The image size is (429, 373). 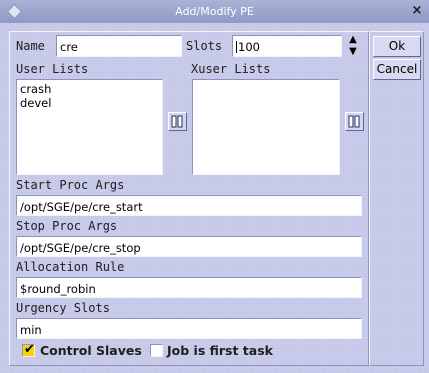 What do you see at coordinates (189, 246) in the screenshot?
I see `stop-proc-args-field: /opt/SGE/pe/cre_stop` at bounding box center [189, 246].